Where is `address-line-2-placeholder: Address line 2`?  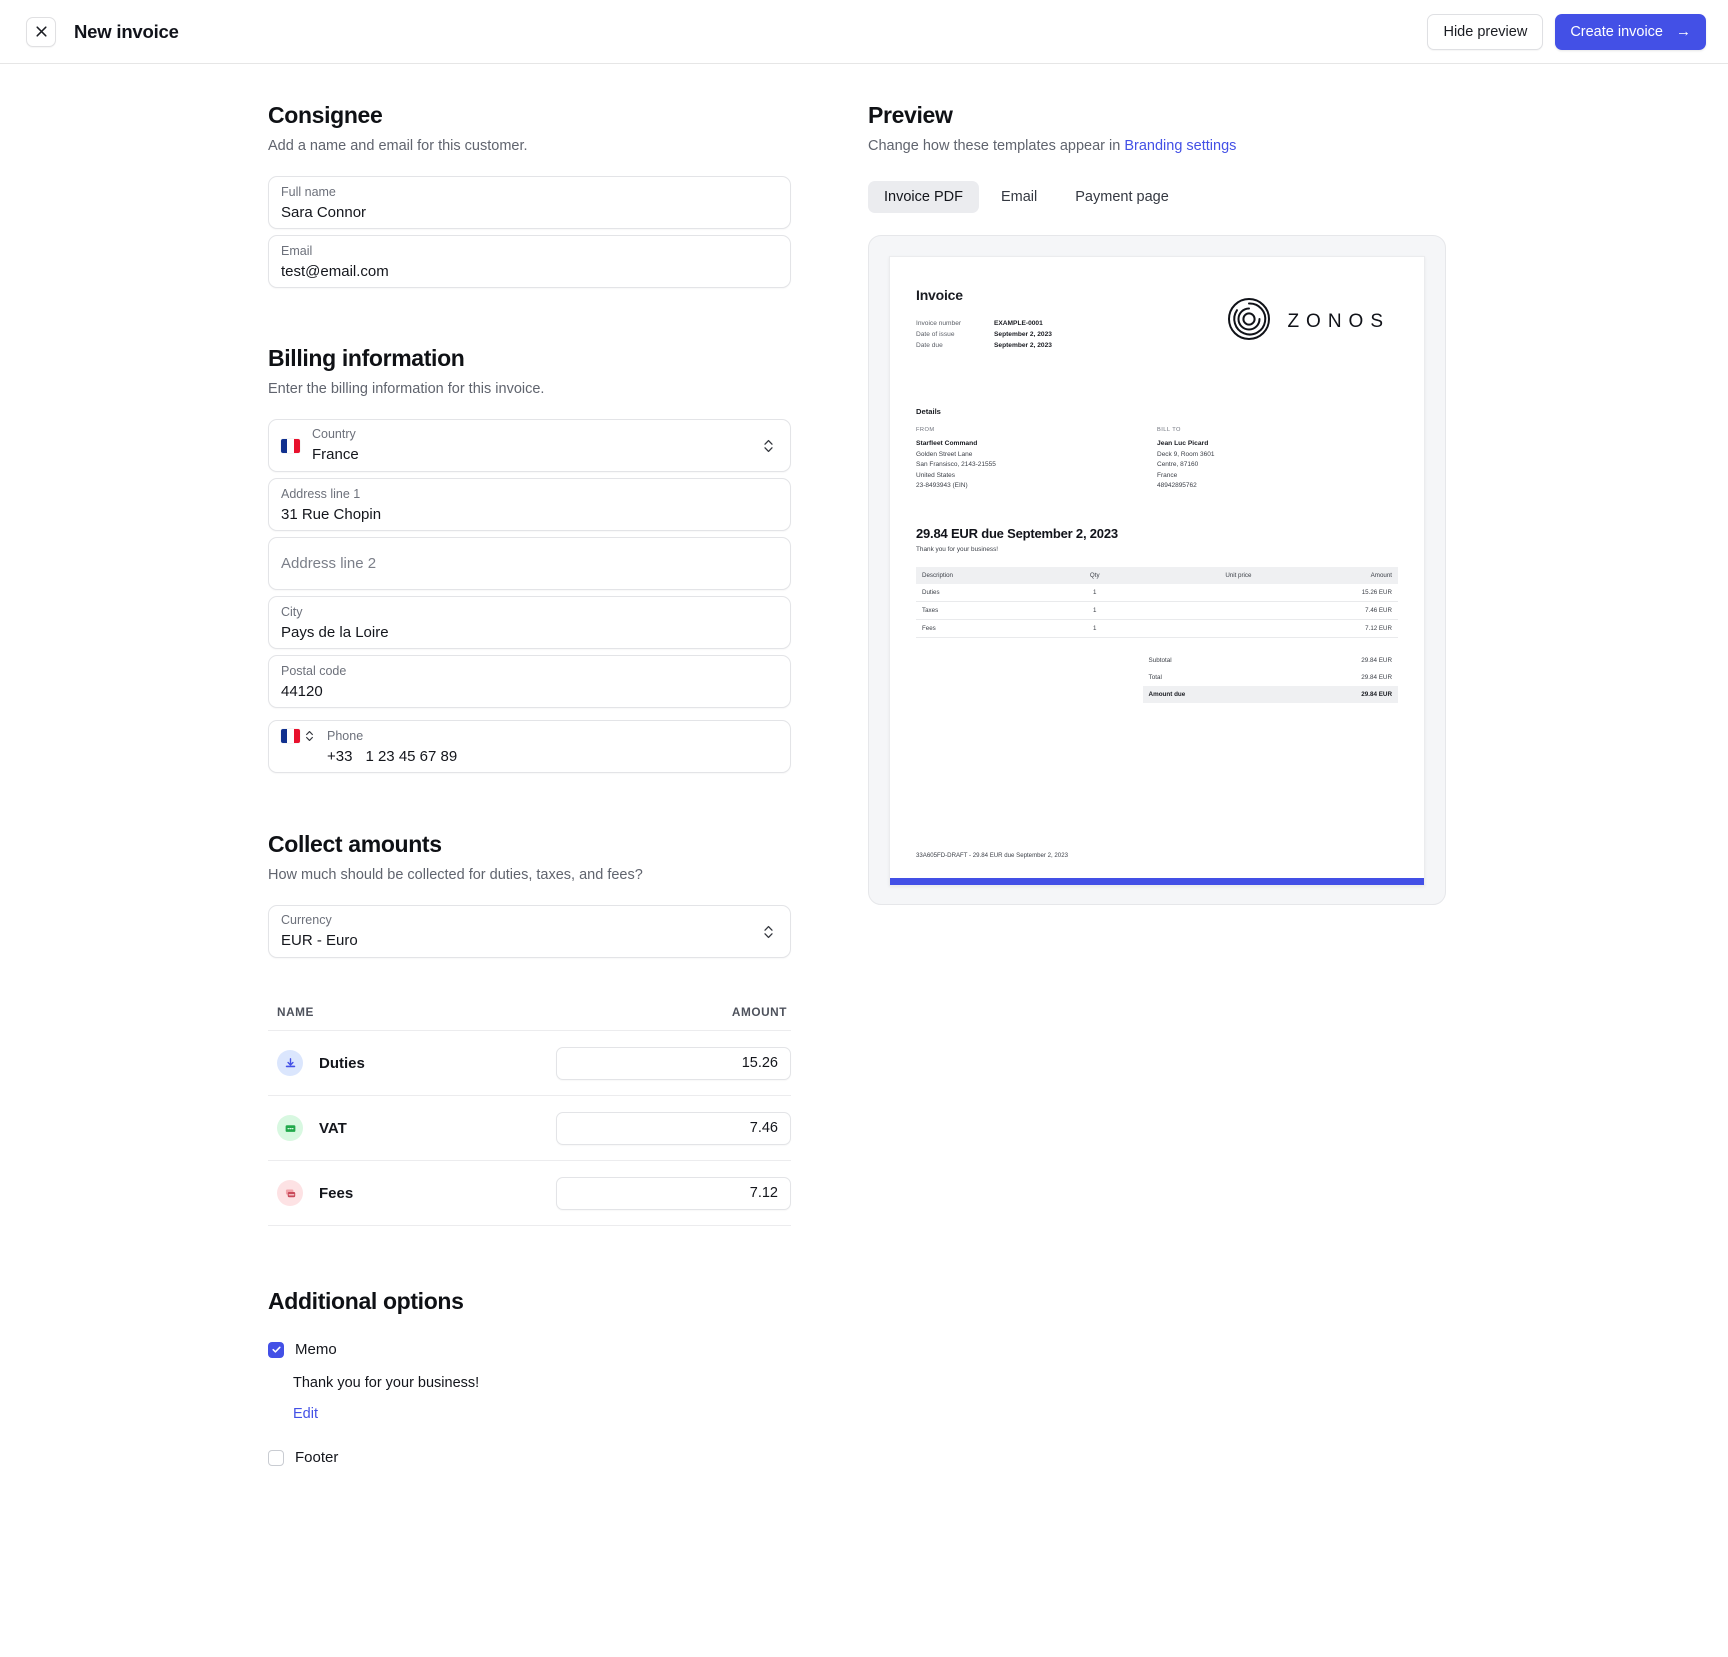
address-line-2-placeholder: Address line 2 is located at coordinates (329, 563).